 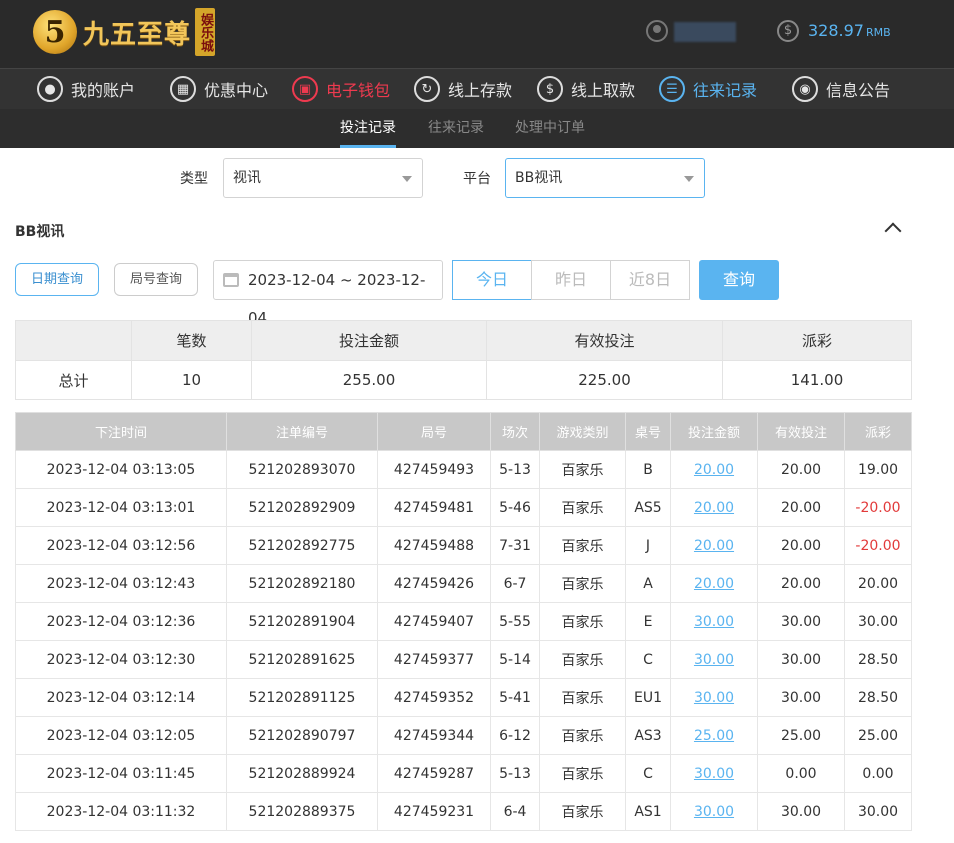 What do you see at coordinates (878, 469) in the screenshot?
I see `cell-payout: 19.00` at bounding box center [878, 469].